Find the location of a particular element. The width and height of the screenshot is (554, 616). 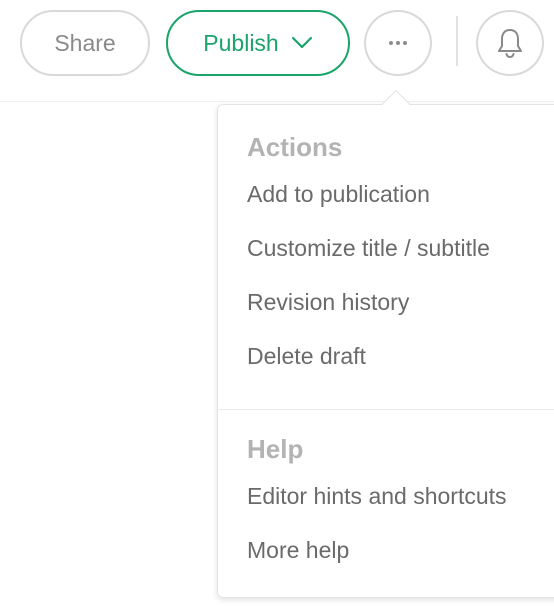

more-options-button is located at coordinates (398, 43).